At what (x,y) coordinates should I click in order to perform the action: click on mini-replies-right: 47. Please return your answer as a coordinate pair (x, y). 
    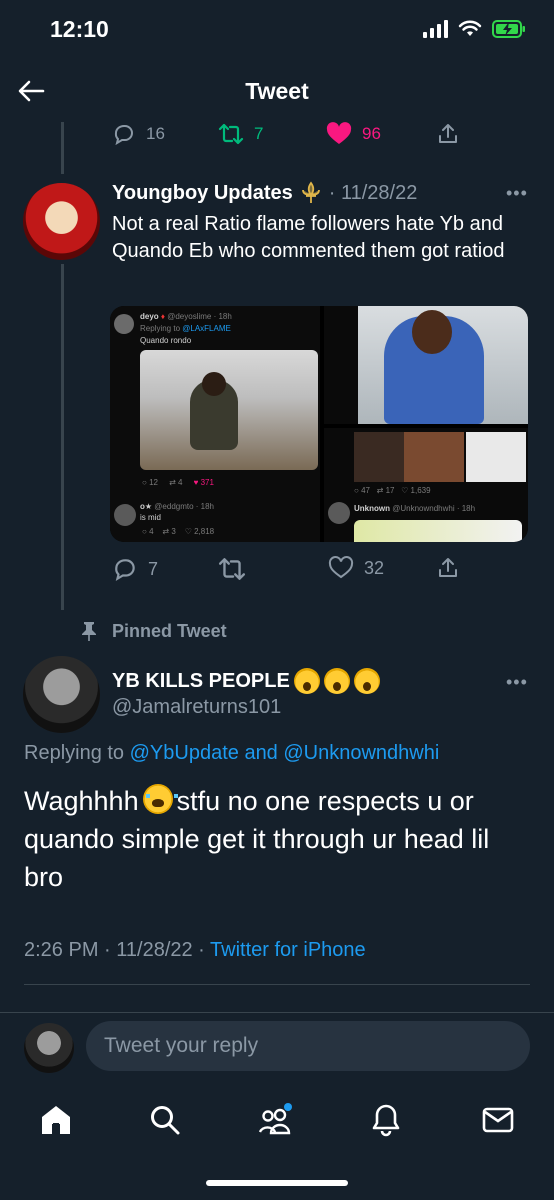
    Looking at the image, I should click on (365, 490).